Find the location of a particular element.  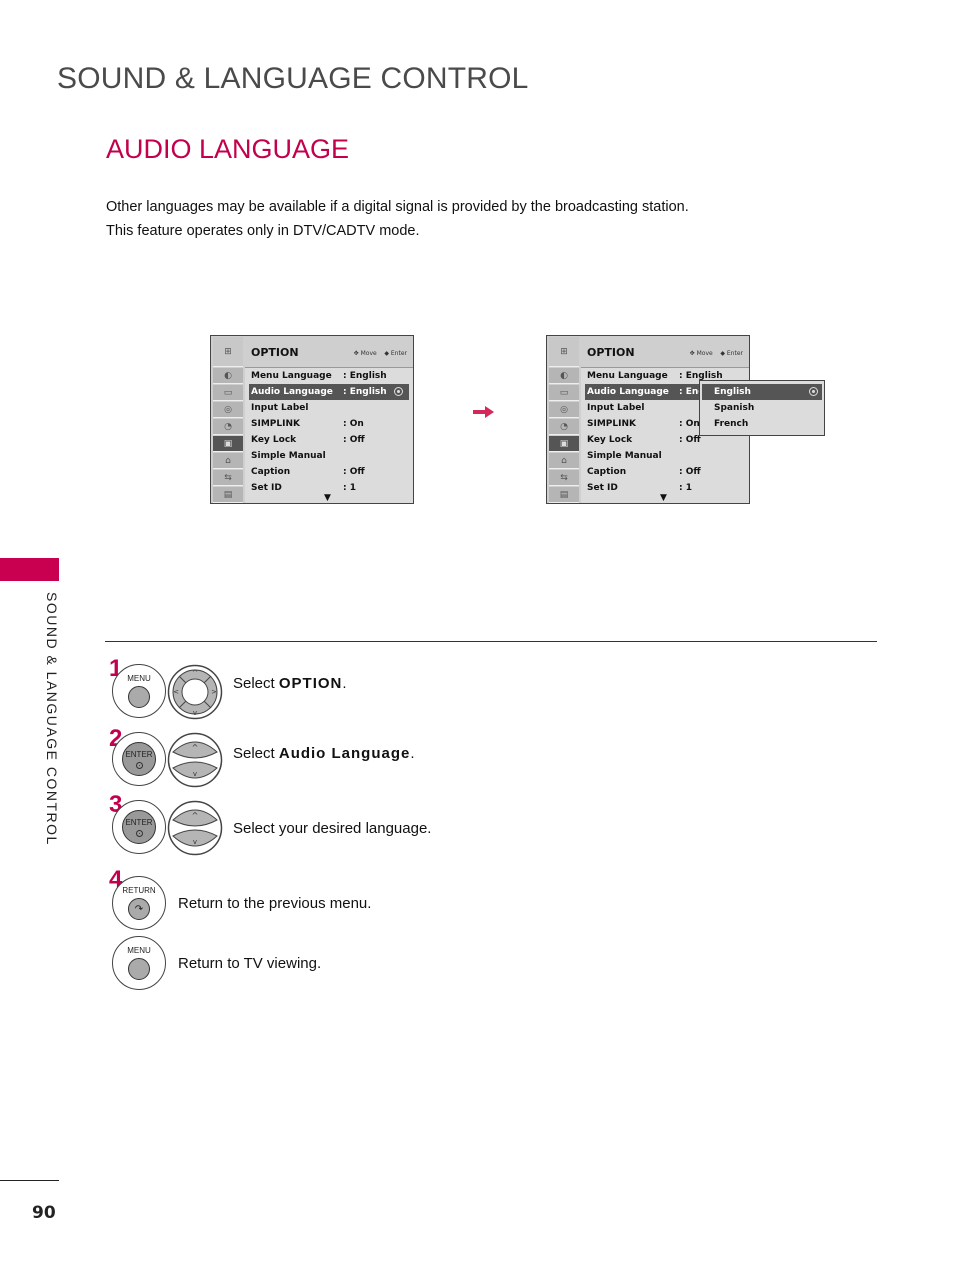

section-divider is located at coordinates (491, 641).